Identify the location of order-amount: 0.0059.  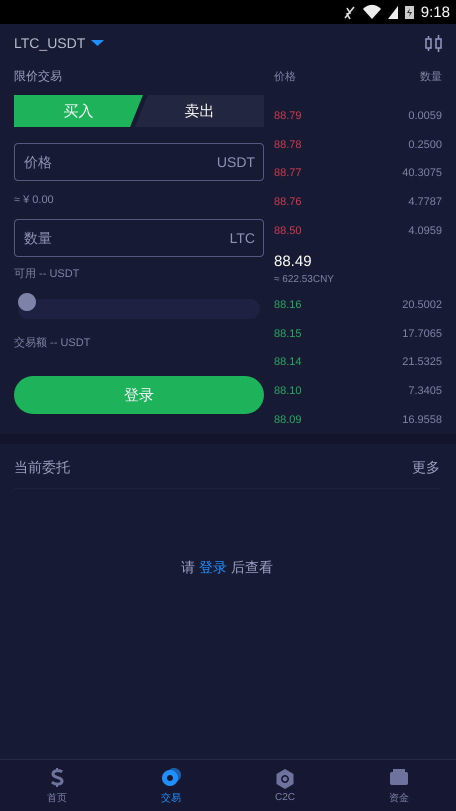
(425, 116).